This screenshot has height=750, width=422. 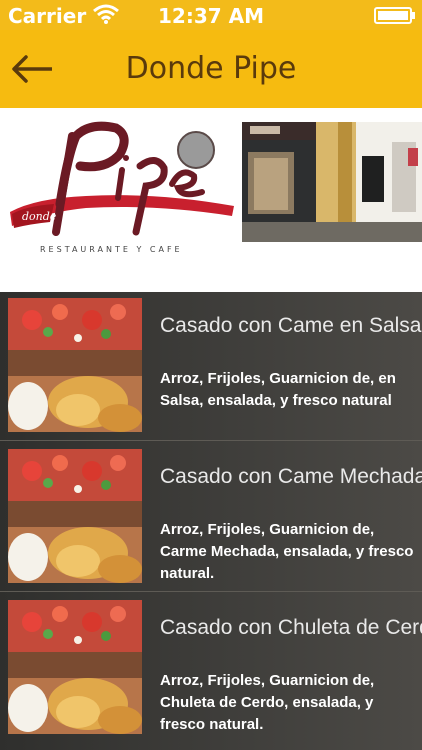 I want to click on page-title: Donde Pipe, so click(x=211, y=68).